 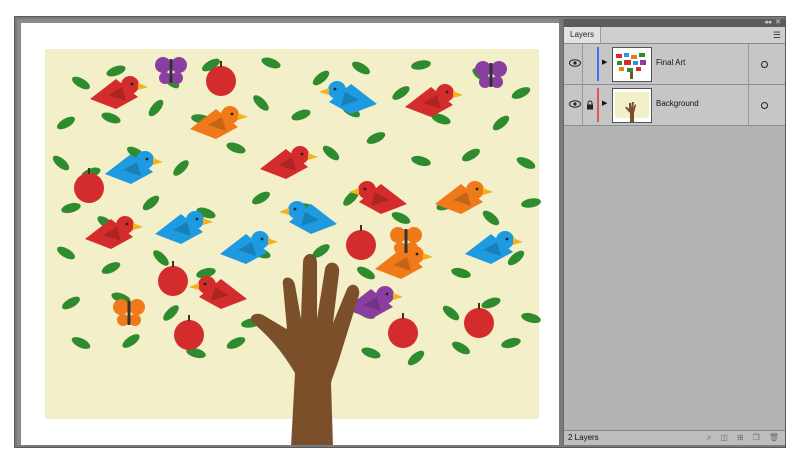 I want to click on layer-name: Background, so click(x=677, y=103).